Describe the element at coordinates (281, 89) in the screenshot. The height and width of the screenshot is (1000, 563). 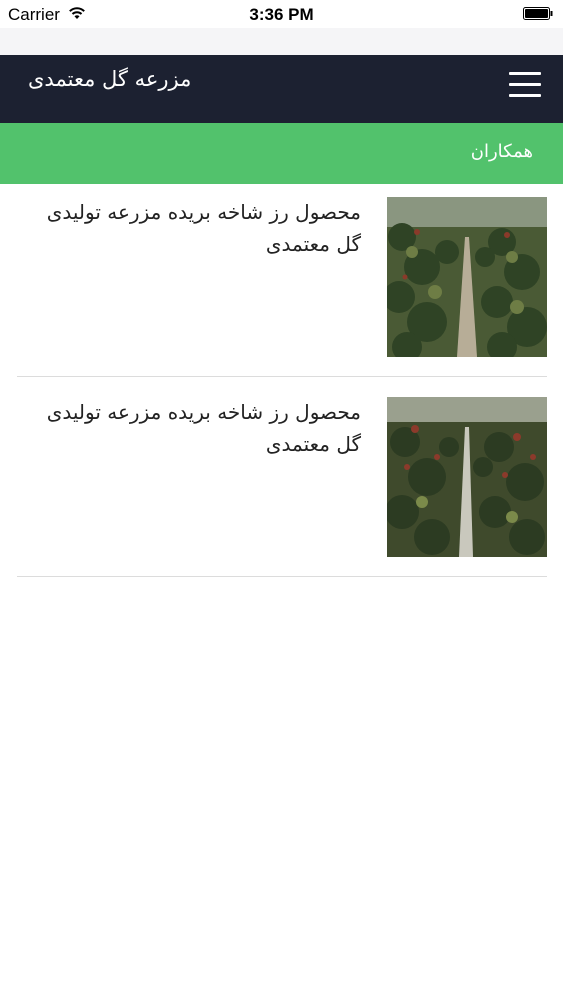
I see `navbar: مزرعه گل معتمدی` at that location.